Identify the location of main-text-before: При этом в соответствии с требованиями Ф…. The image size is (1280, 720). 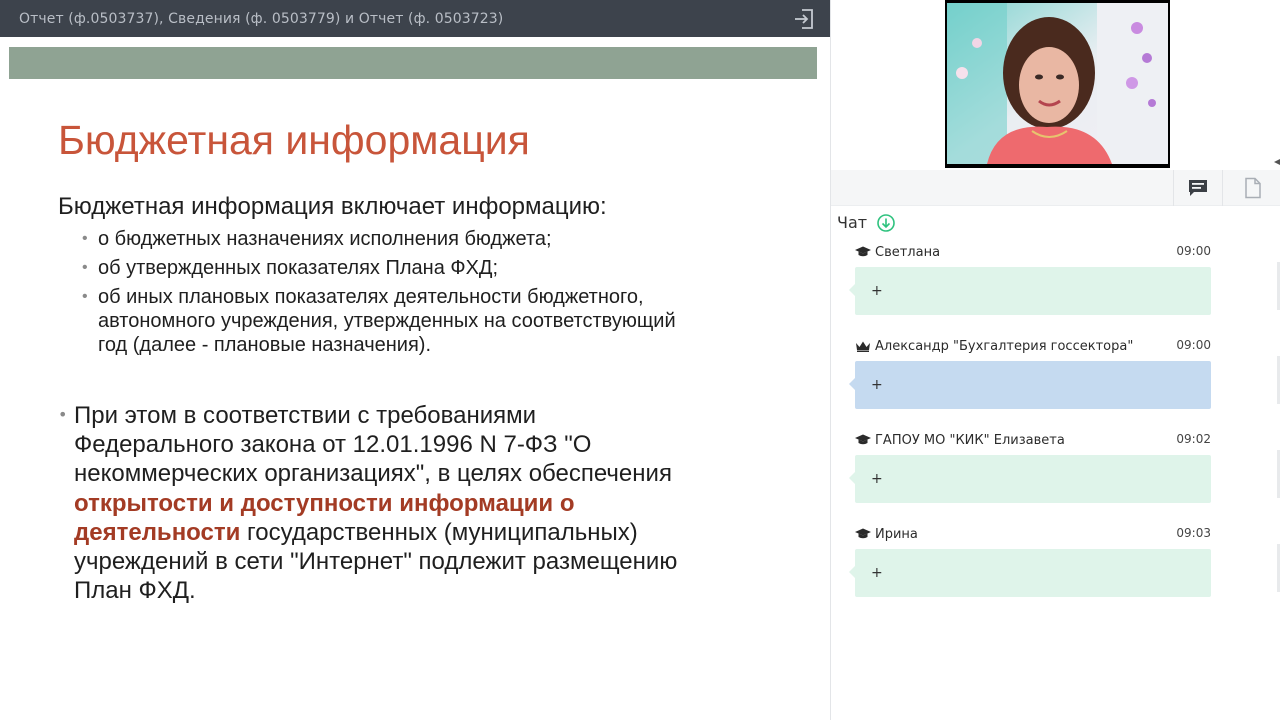
(373, 445).